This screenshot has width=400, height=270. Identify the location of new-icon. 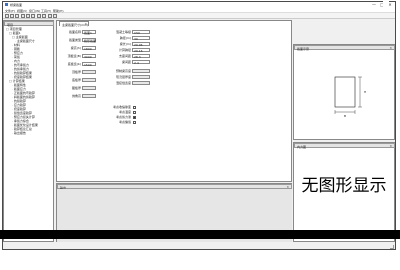
(7, 16).